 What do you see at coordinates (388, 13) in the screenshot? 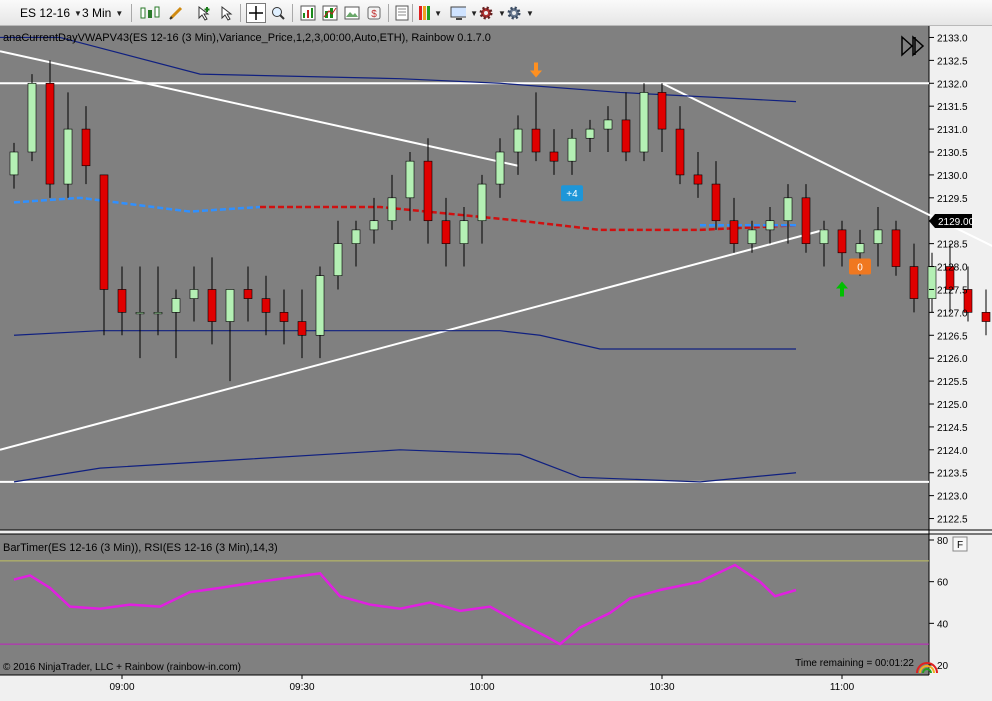
I see `toolbar-divider` at bounding box center [388, 13].